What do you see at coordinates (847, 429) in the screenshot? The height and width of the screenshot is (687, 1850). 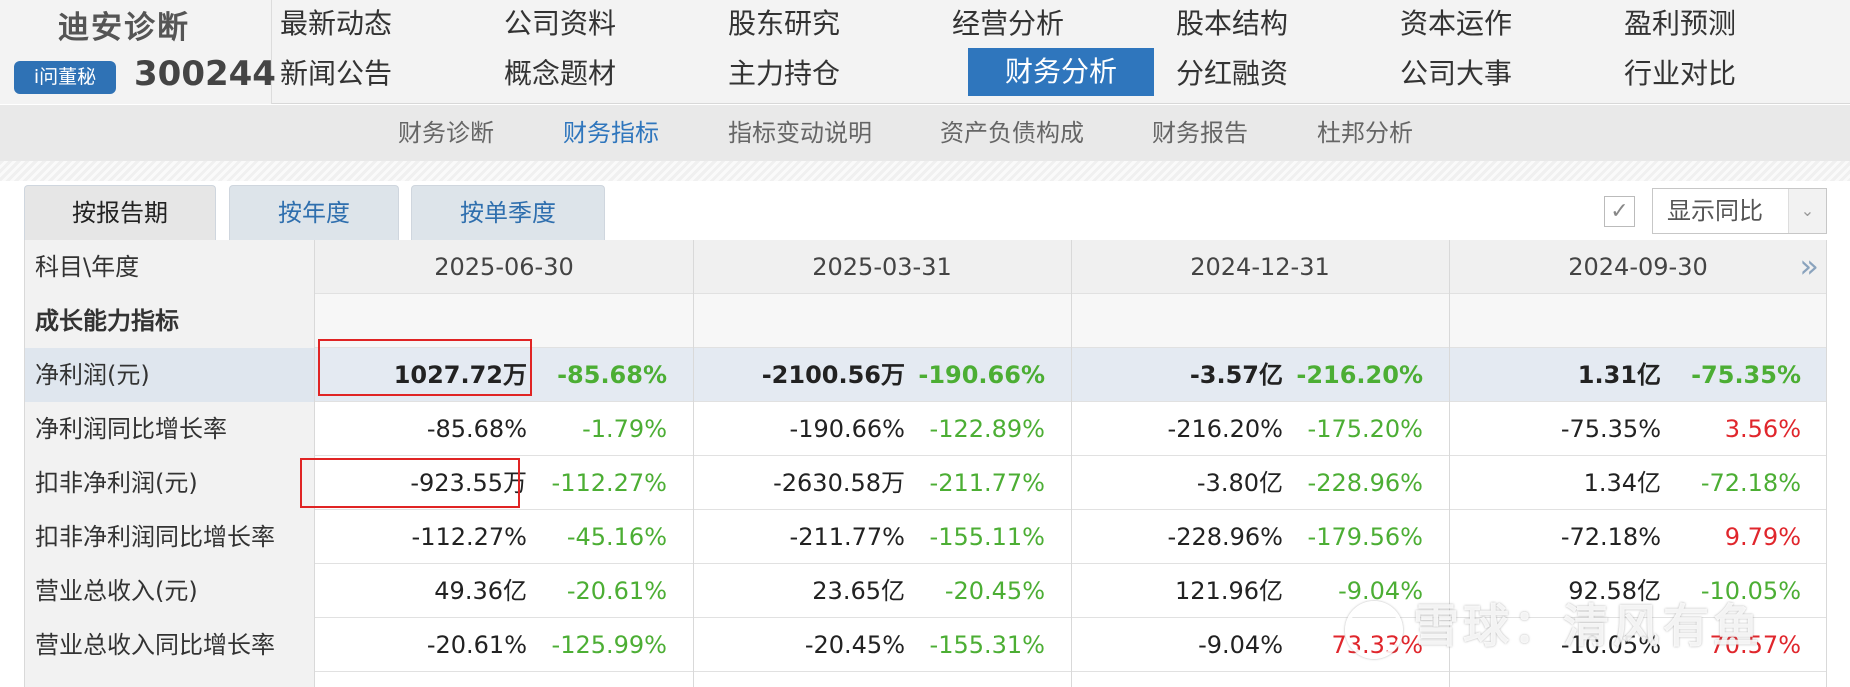 I see `value-cell: -190.66%` at bounding box center [847, 429].